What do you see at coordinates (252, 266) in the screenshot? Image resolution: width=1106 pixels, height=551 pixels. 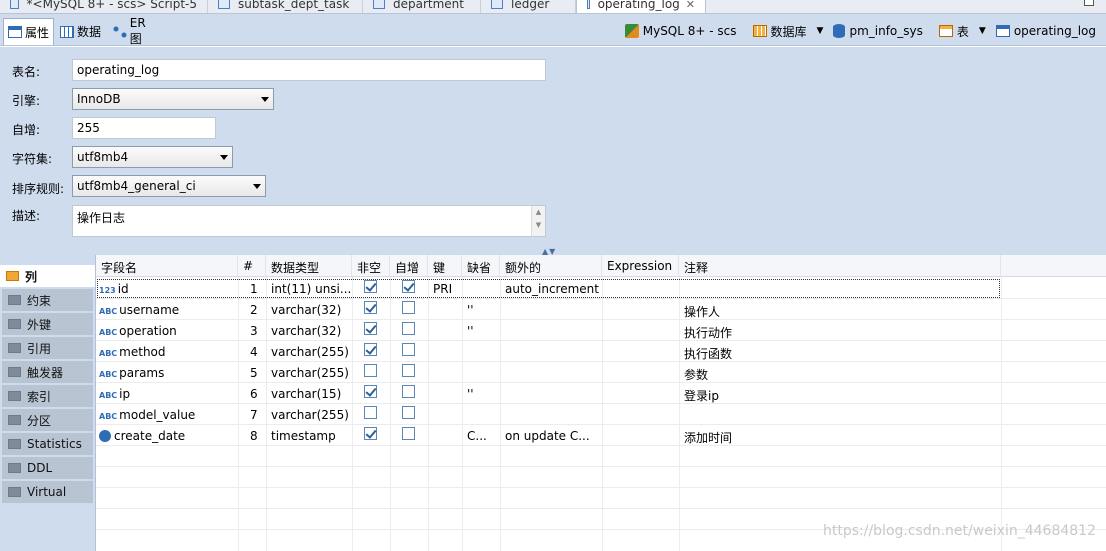 I see `col-header-number: #` at bounding box center [252, 266].